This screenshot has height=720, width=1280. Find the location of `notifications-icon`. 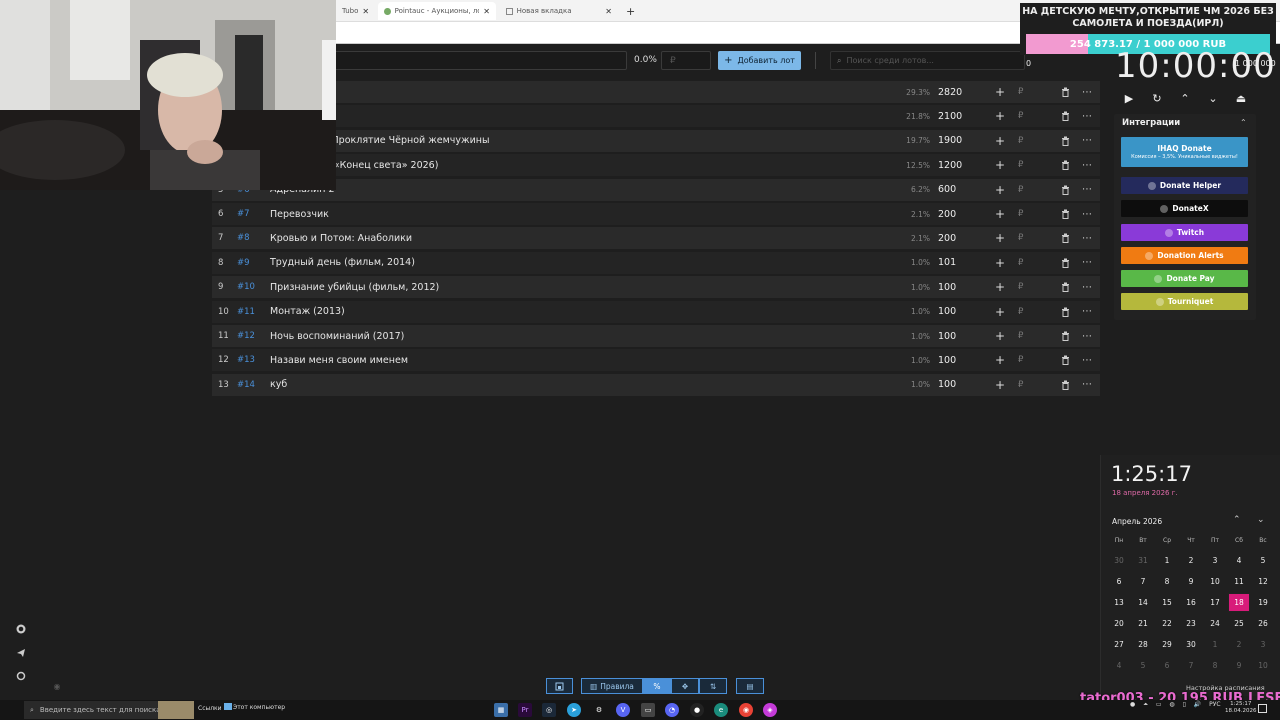

notifications-icon is located at coordinates (1262, 708).